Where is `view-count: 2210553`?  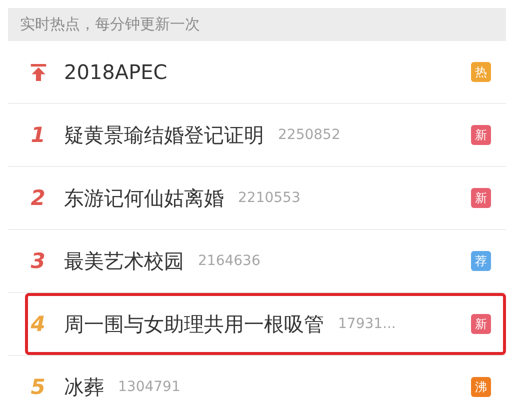 view-count: 2210553 is located at coordinates (269, 198).